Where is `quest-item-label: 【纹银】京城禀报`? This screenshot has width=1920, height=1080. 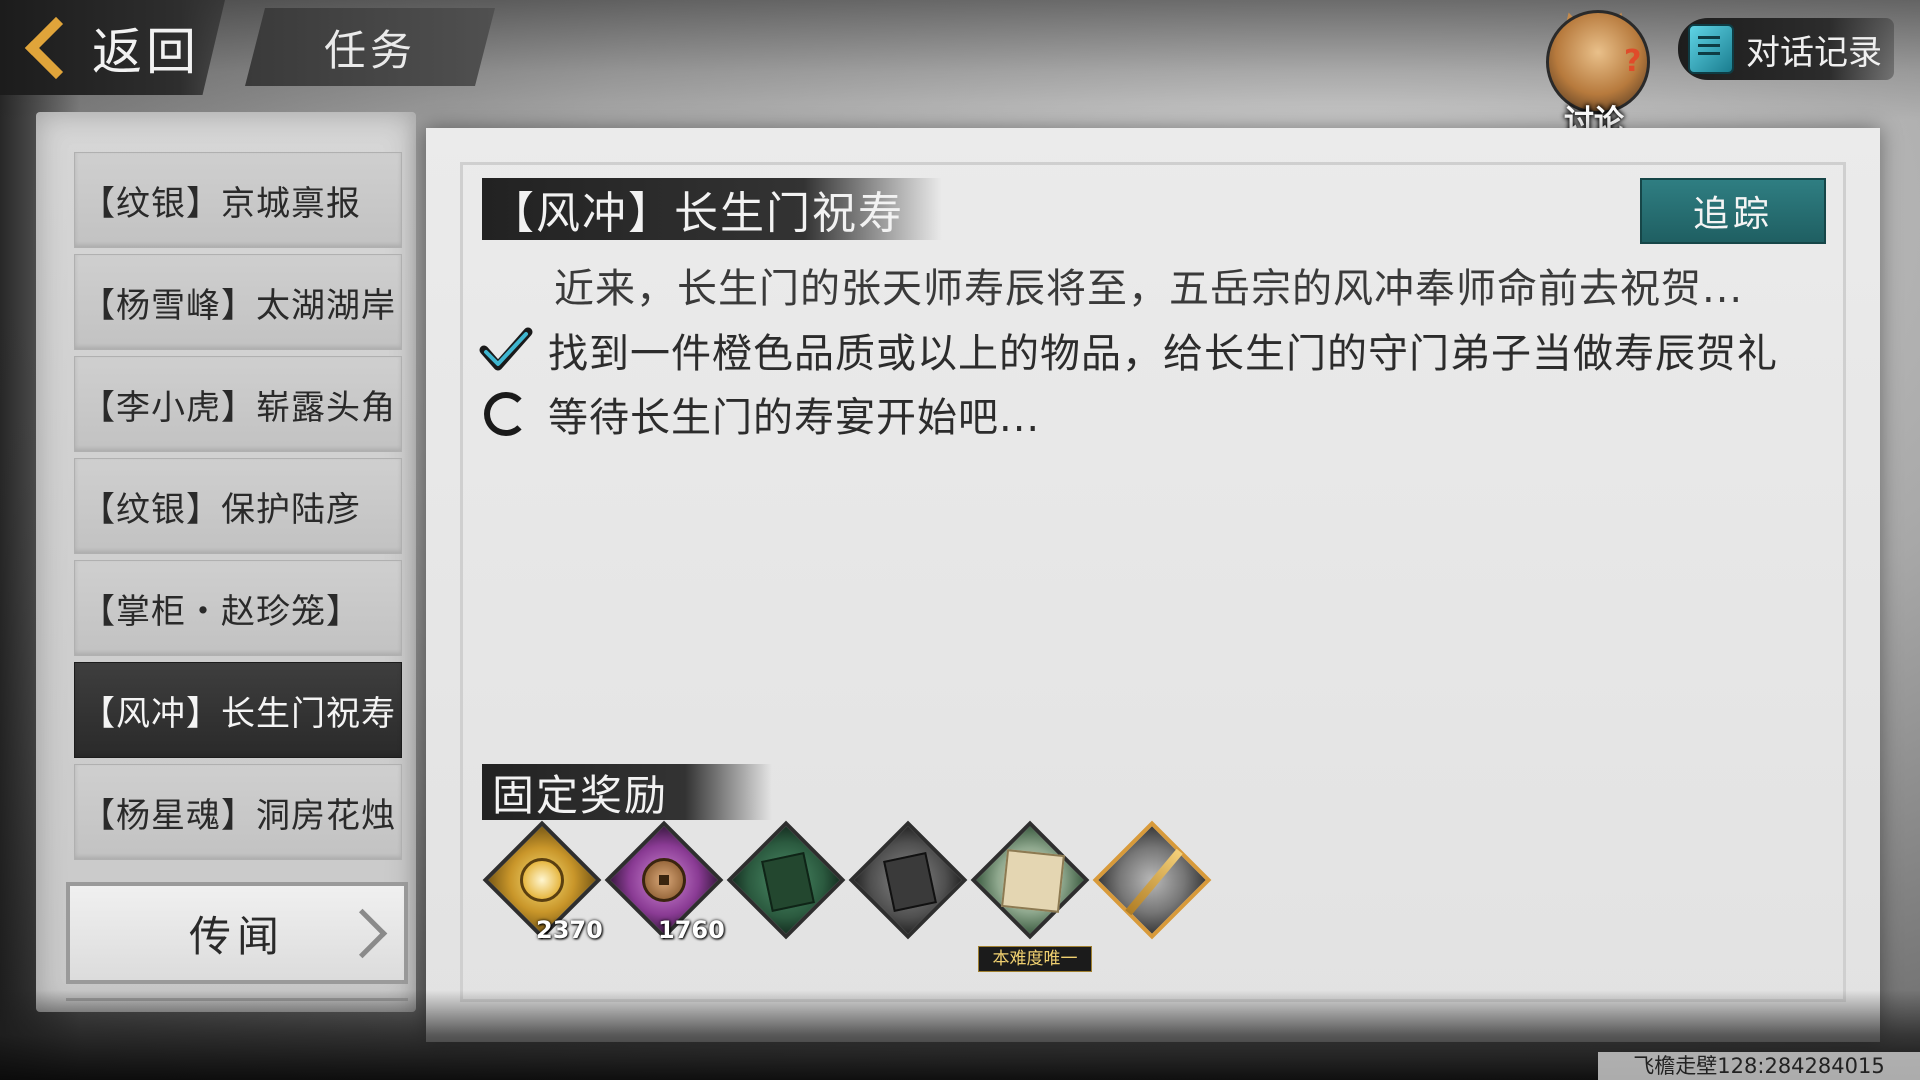 quest-item-label: 【纹银】京城禀报 is located at coordinates (221, 203).